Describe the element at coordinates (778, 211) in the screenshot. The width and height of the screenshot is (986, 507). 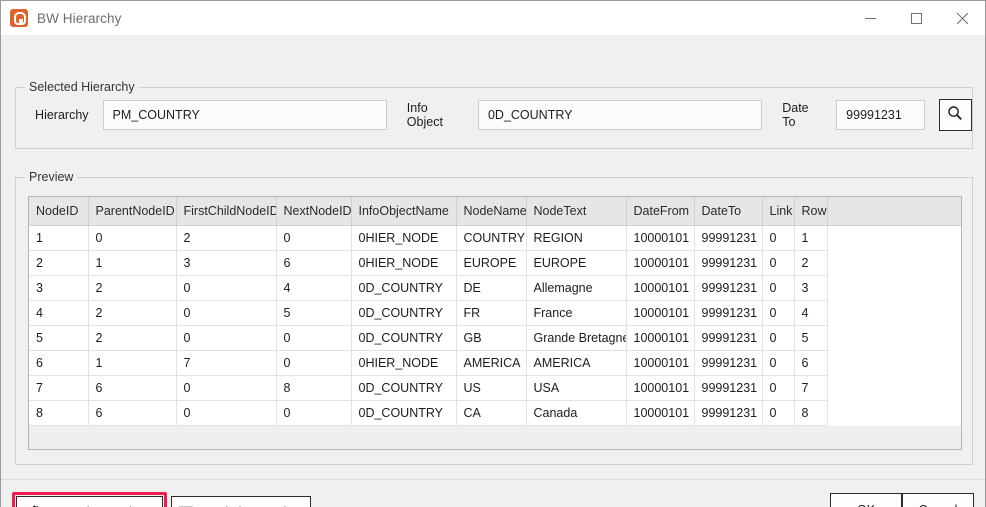
I see `column-header-link: Link` at that location.